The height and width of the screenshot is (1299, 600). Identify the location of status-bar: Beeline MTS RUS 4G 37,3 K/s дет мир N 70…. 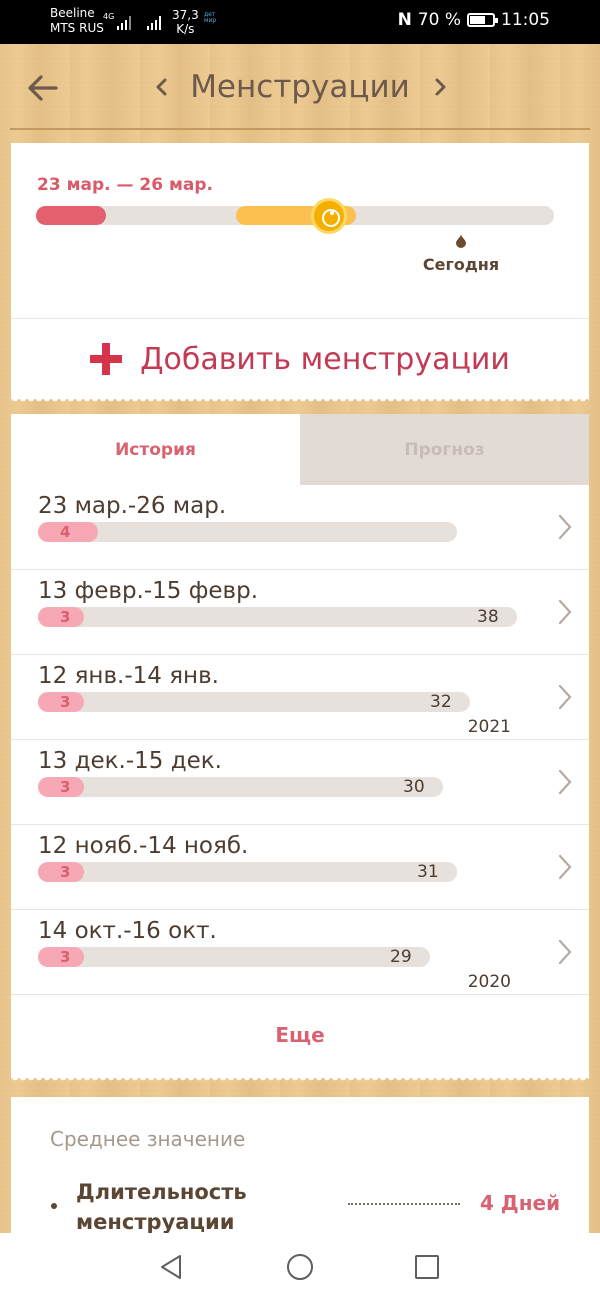
(300, 22).